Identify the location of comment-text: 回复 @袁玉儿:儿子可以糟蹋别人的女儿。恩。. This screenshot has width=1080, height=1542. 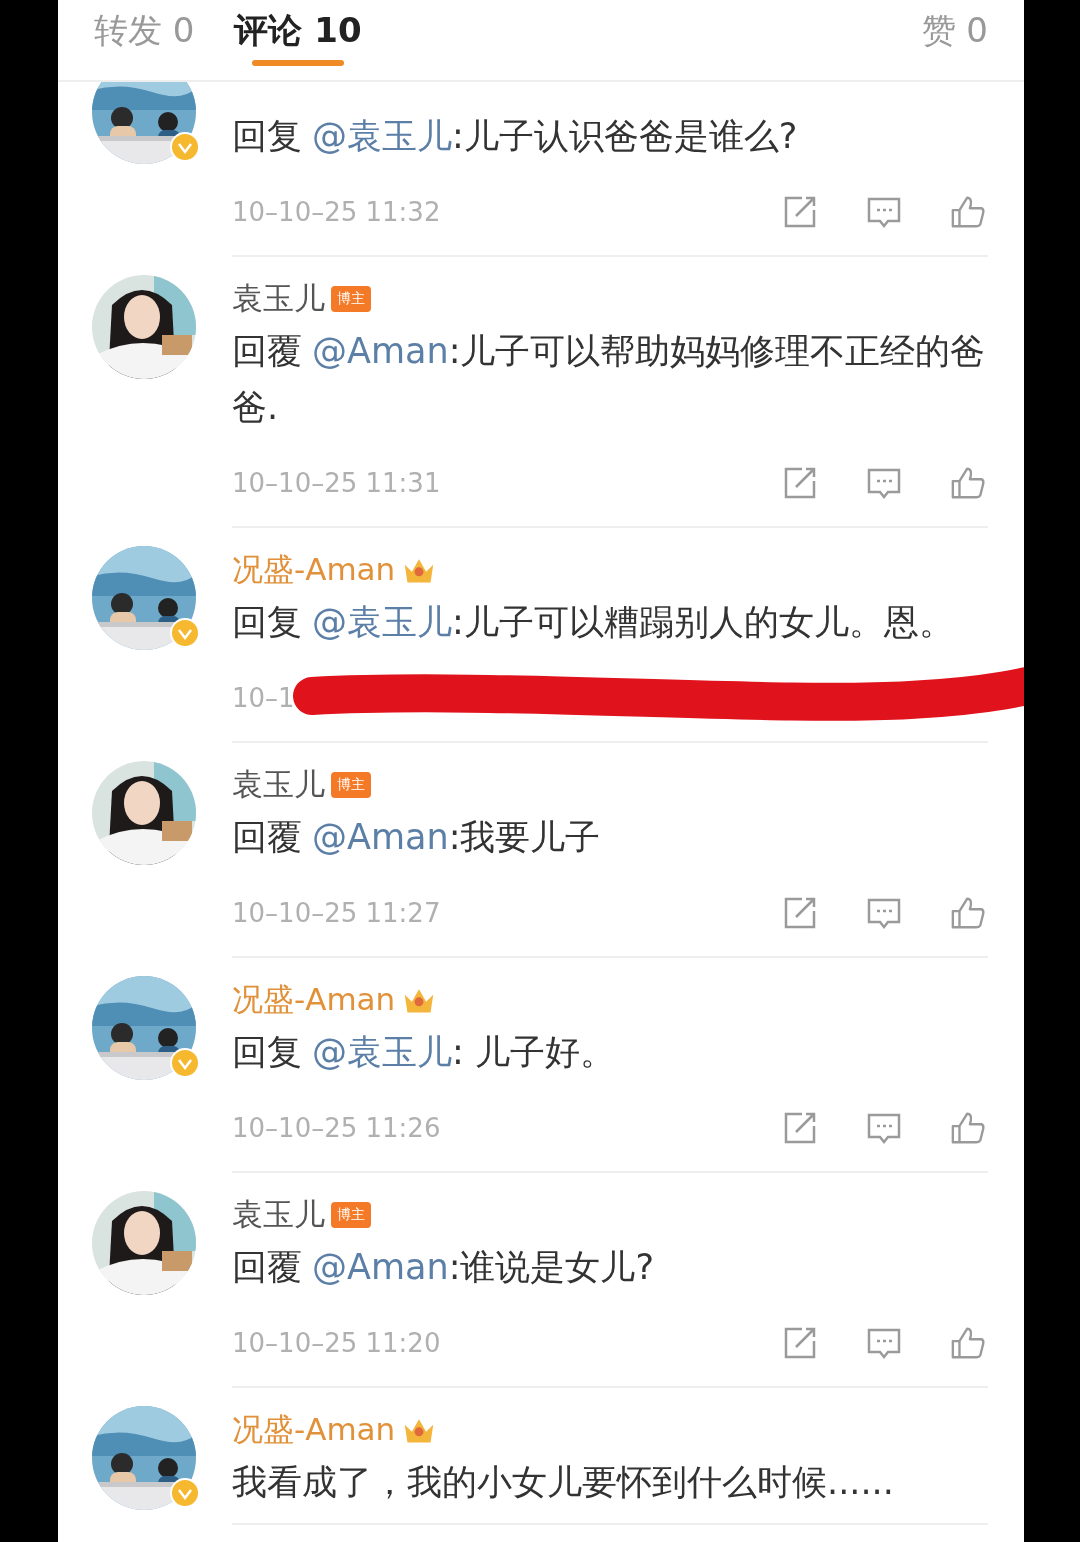
(593, 622).